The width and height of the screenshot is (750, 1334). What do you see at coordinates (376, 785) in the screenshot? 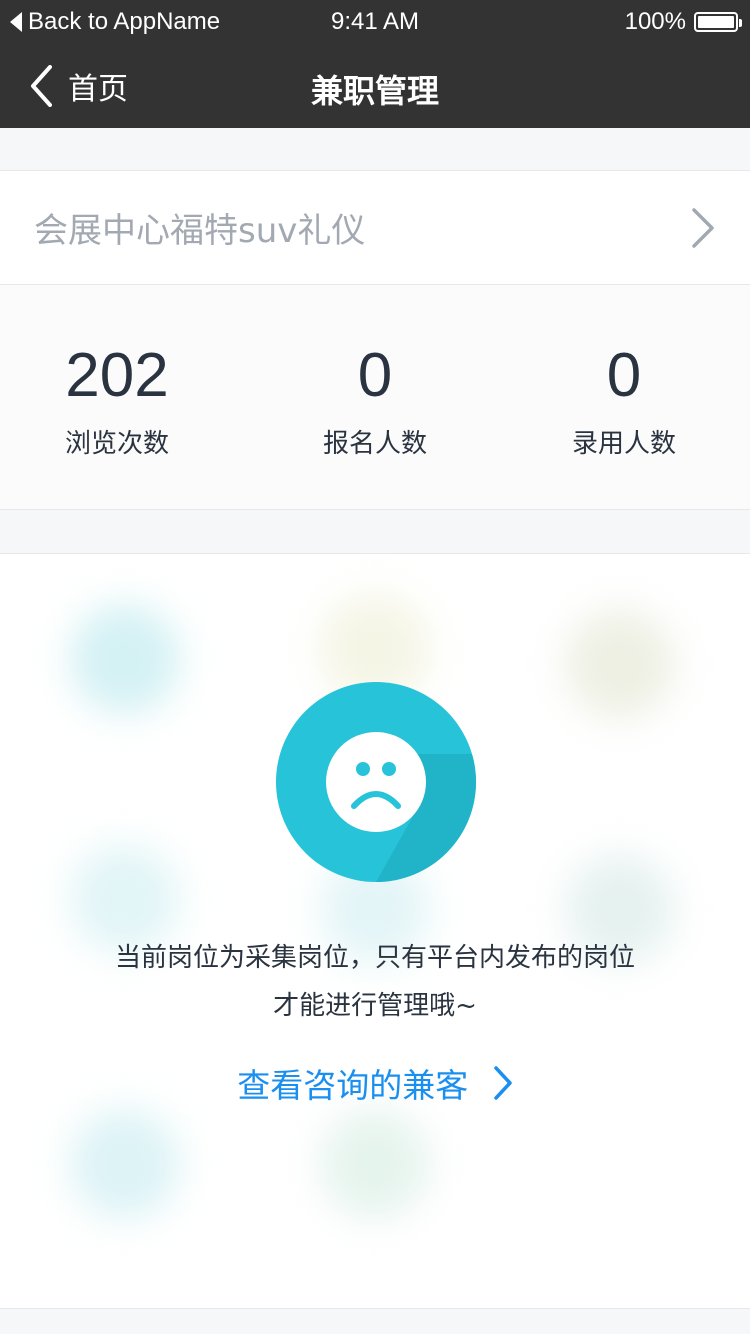
I see `frown-mouth-icon` at bounding box center [376, 785].